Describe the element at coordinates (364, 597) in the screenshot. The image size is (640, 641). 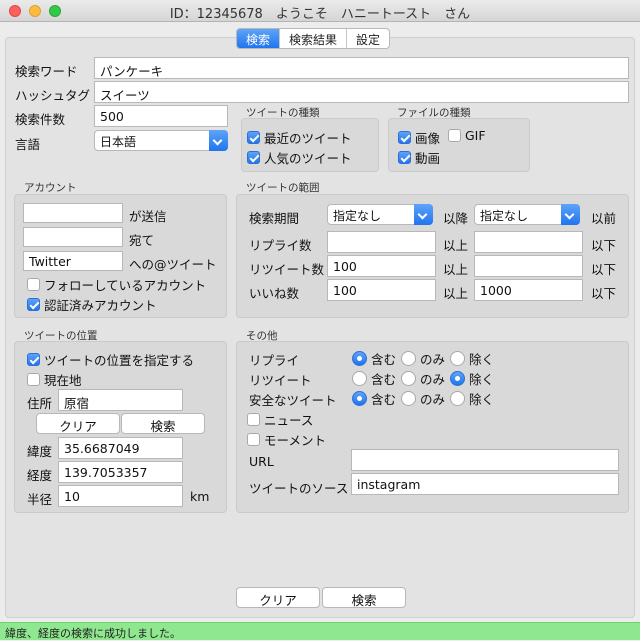
I see `search-button: 検索` at that location.